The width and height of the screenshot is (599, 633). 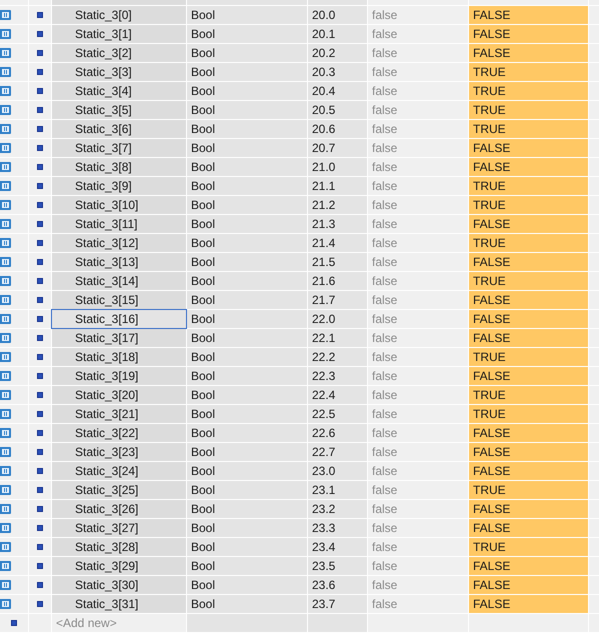 I want to click on offset-cell: 21.2, so click(x=337, y=205).